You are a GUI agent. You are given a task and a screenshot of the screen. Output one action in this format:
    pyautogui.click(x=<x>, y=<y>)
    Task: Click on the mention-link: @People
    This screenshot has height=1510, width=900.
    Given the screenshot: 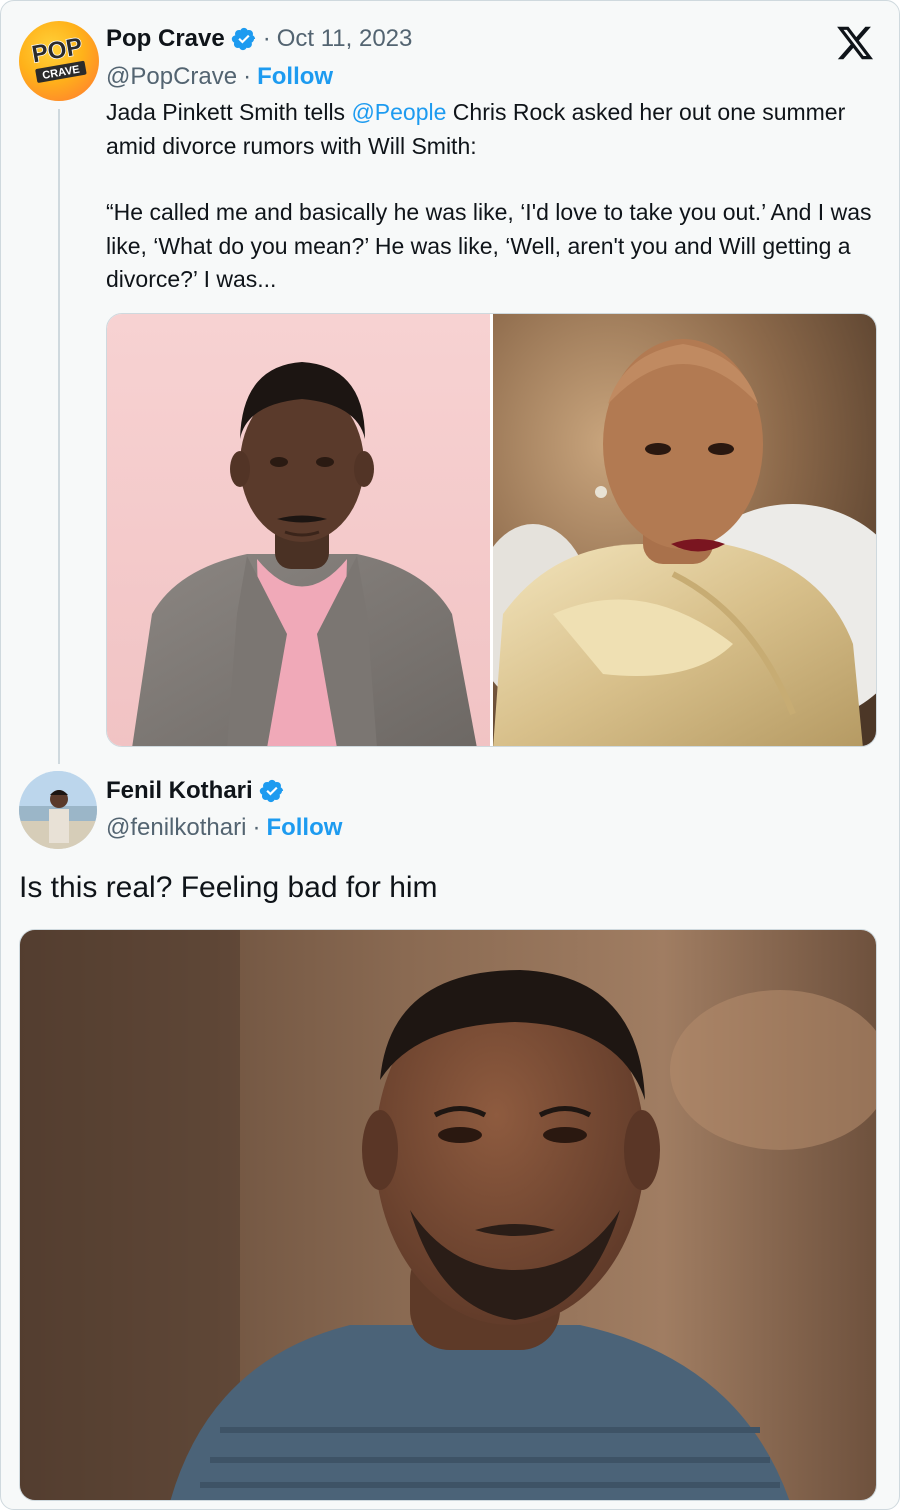 What is the action you would take?
    pyautogui.click(x=398, y=112)
    